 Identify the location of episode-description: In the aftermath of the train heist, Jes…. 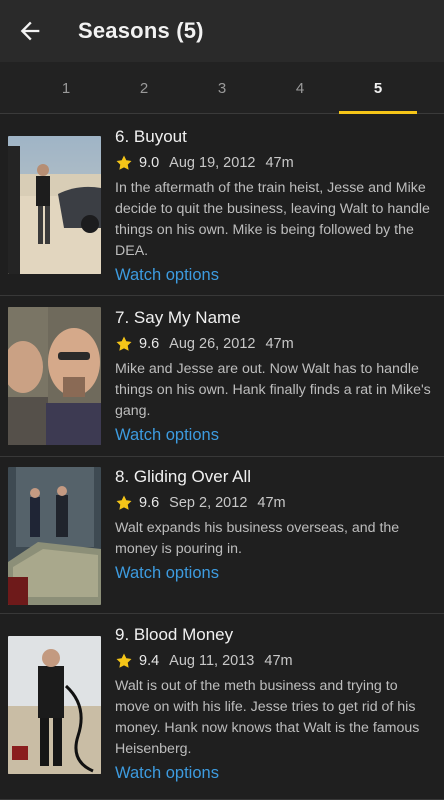
(272, 219).